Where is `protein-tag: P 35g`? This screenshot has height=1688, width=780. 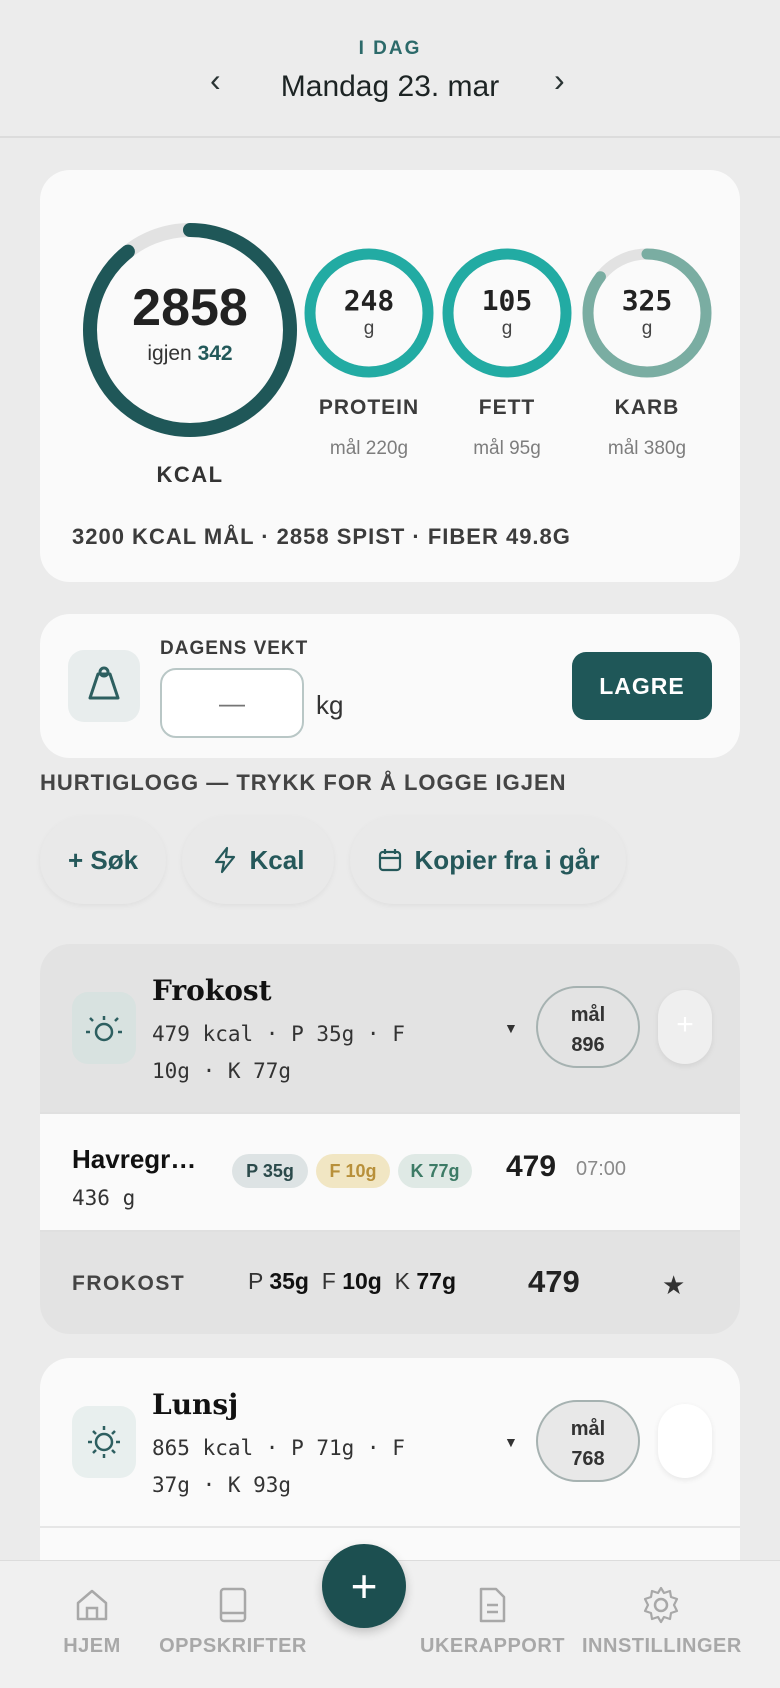
protein-tag: P 35g is located at coordinates (270, 1171).